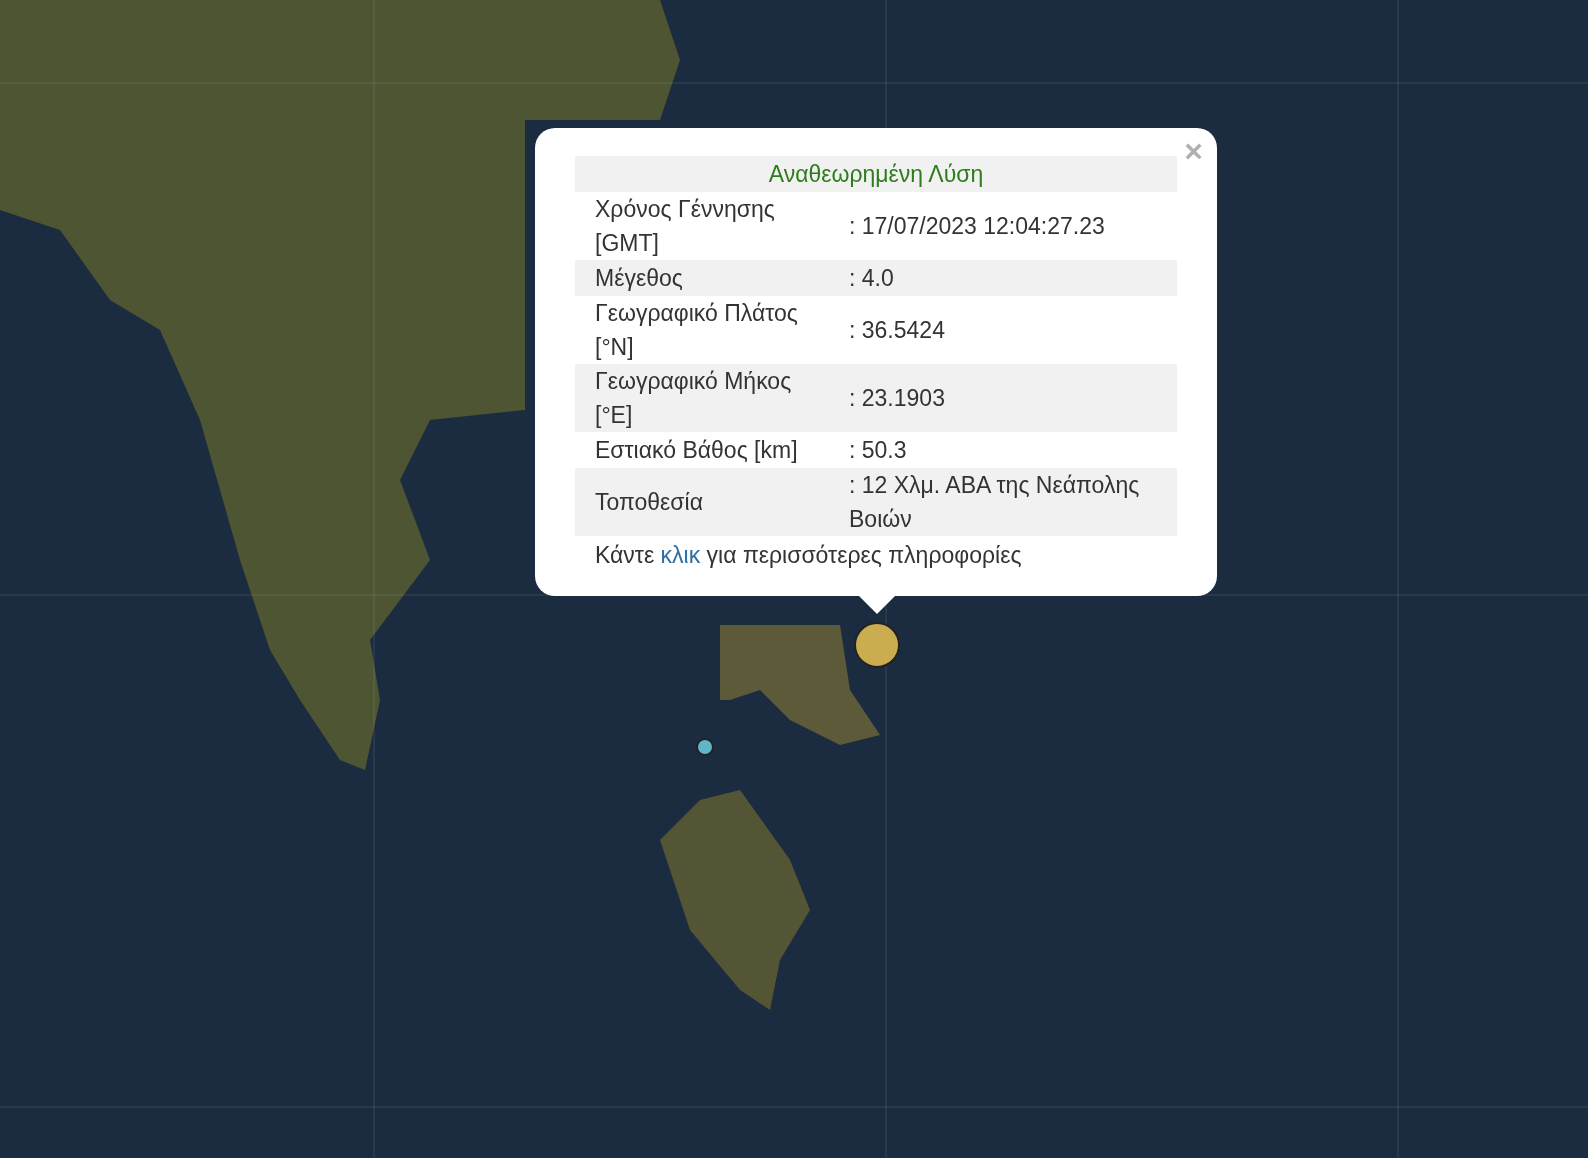 This screenshot has height=1158, width=1588. What do you see at coordinates (995, 502) in the screenshot?
I see `field-value: : 12 Χλμ. ΑΒΑ της Νεάπολης Βοιών` at bounding box center [995, 502].